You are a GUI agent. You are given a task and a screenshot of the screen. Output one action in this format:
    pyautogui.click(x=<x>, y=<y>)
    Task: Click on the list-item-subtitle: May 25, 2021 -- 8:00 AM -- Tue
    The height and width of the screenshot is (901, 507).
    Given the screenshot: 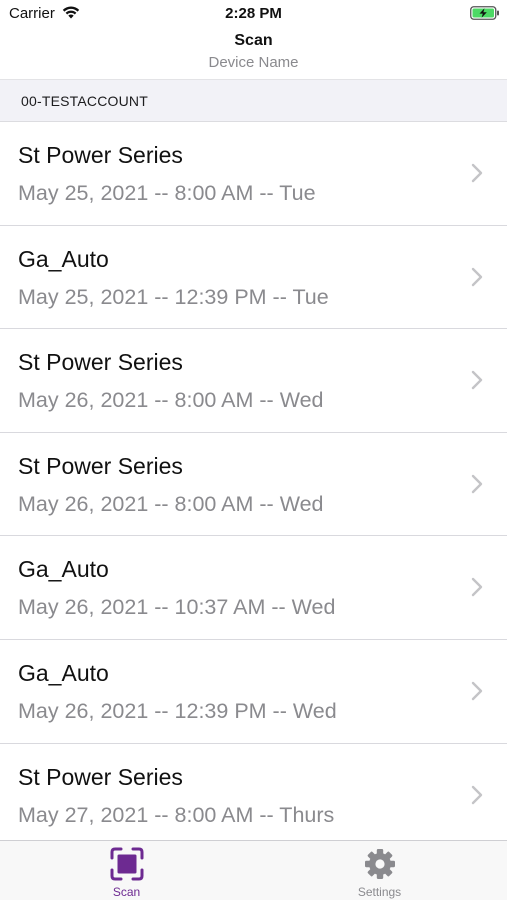 What is the action you would take?
    pyautogui.click(x=167, y=193)
    